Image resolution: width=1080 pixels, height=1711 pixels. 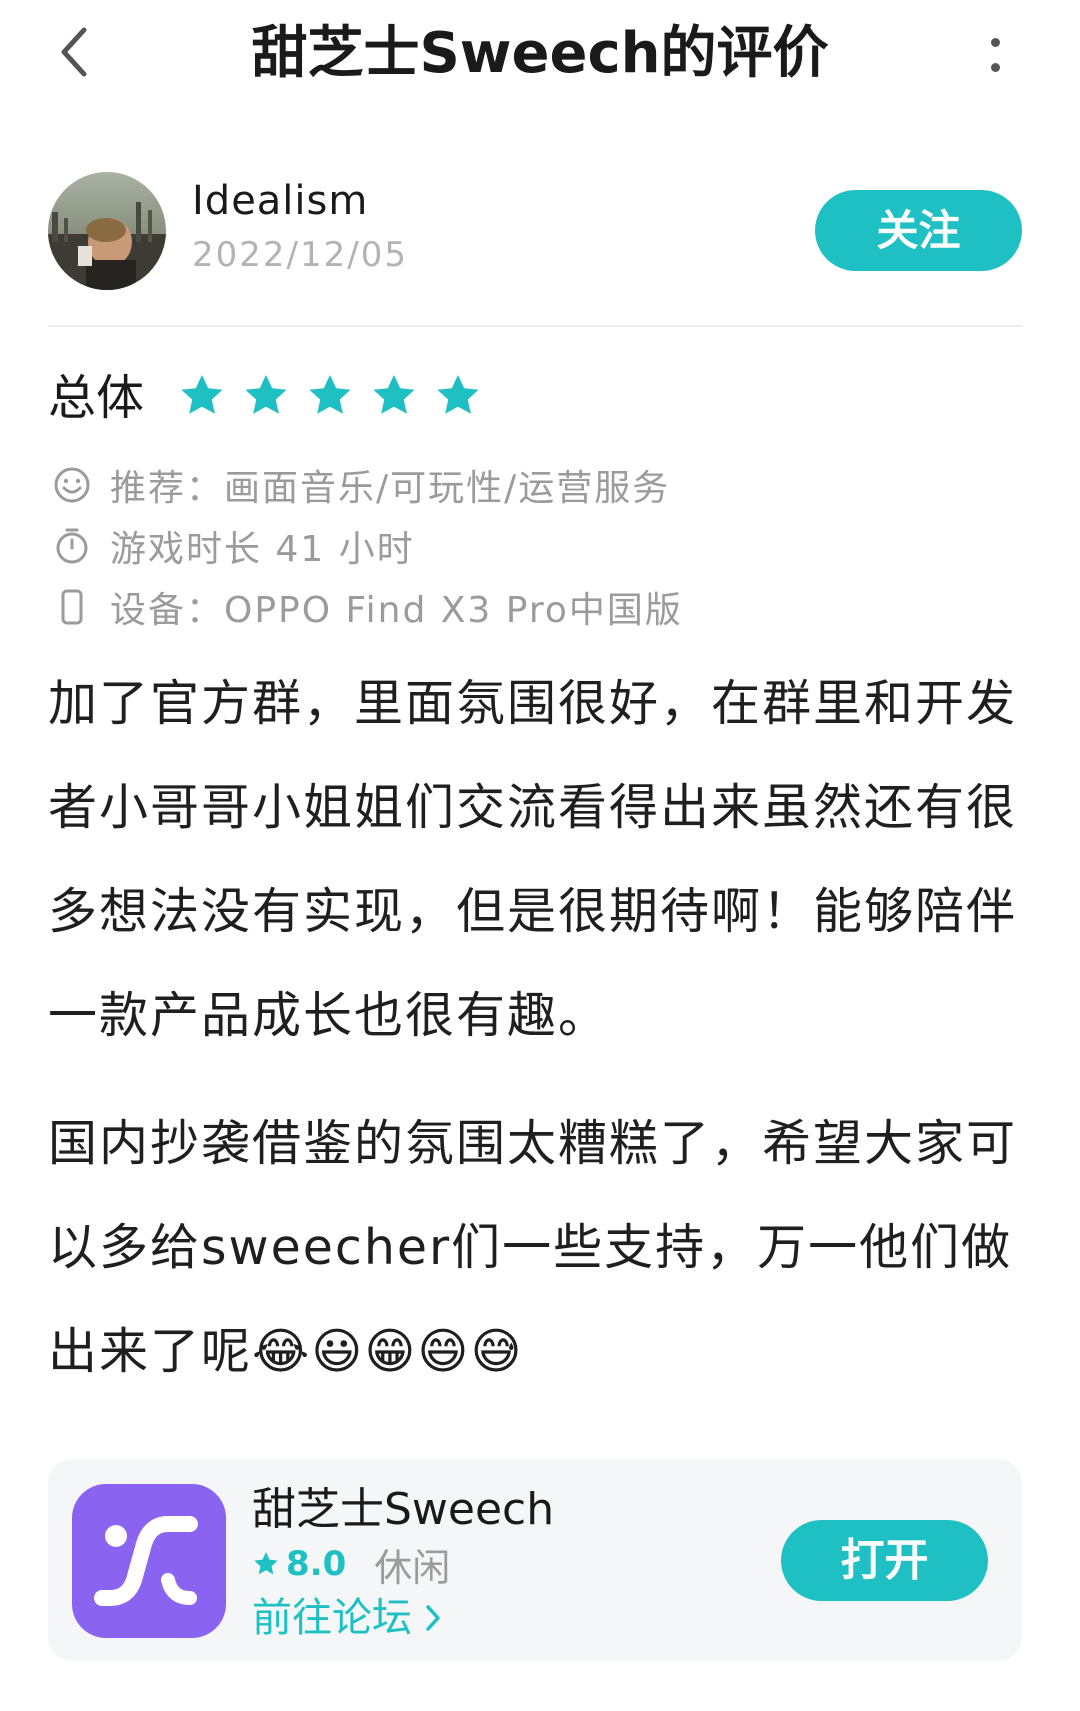 What do you see at coordinates (300, 255) in the screenshot?
I see `post-date: 2022/12/05` at bounding box center [300, 255].